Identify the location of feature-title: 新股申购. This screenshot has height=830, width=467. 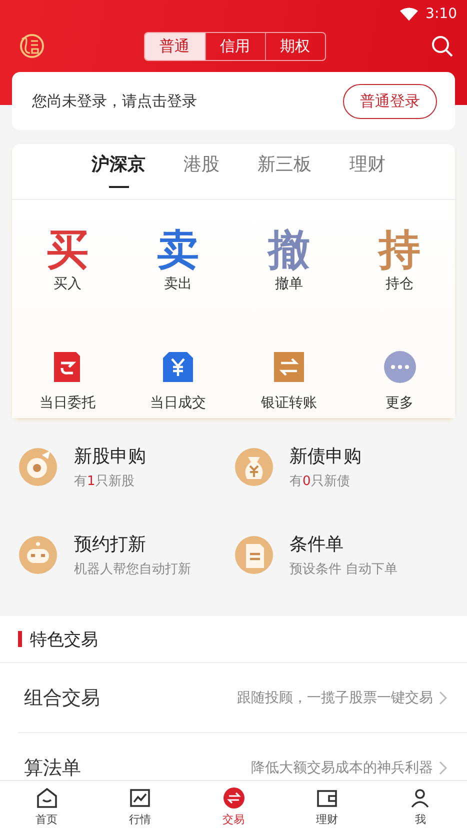
(110, 456).